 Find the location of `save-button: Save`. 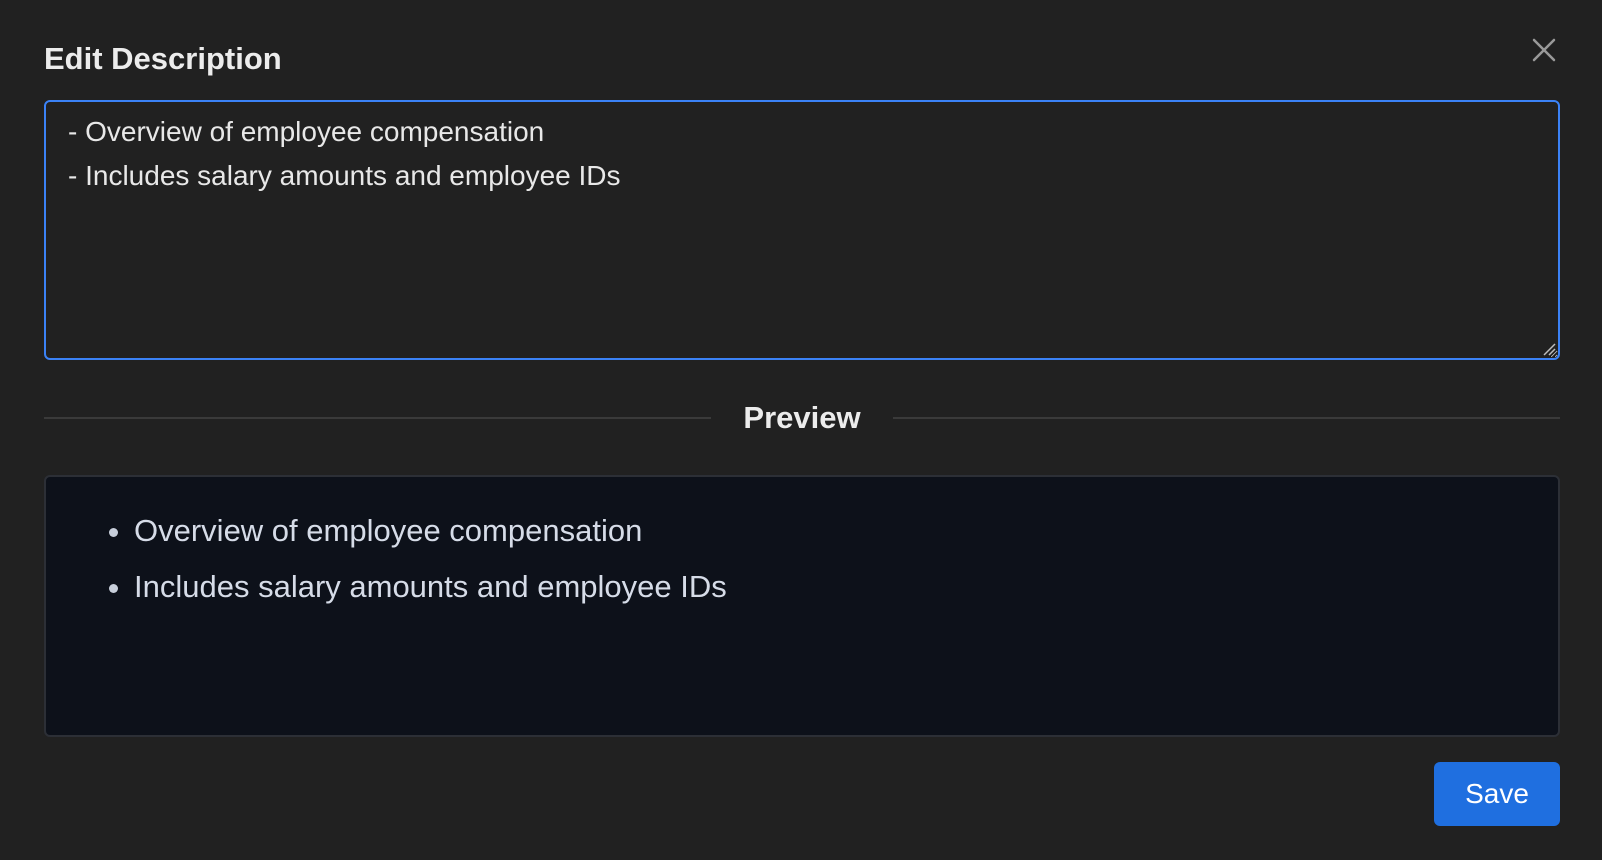

save-button: Save is located at coordinates (1497, 794).